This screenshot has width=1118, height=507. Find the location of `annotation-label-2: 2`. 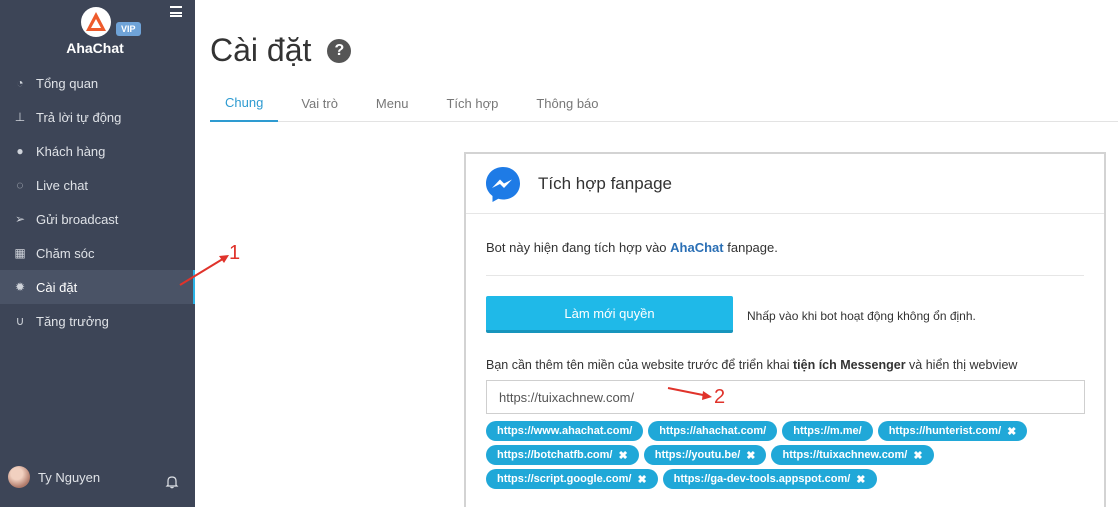

annotation-label-2: 2 is located at coordinates (720, 397).